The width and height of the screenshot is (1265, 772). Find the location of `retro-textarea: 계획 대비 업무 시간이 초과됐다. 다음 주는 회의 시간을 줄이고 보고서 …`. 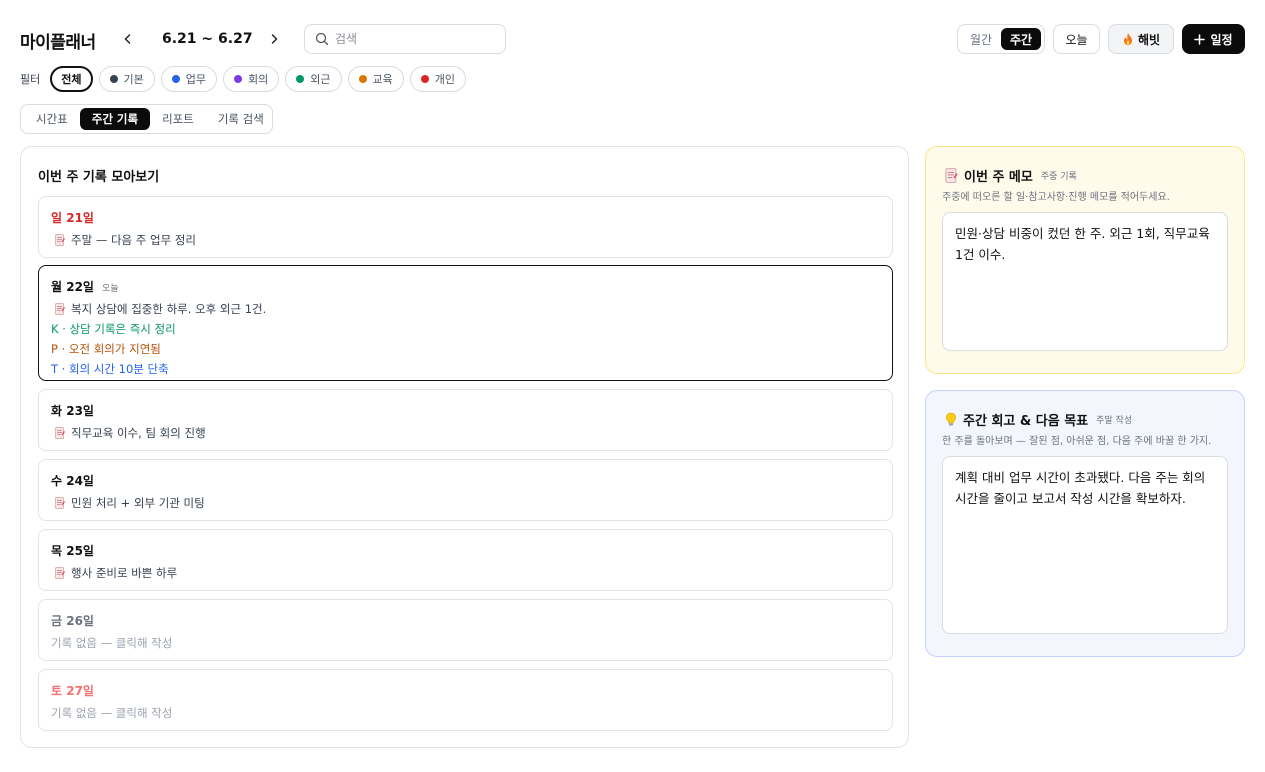

retro-textarea: 계획 대비 업무 시간이 초과됐다. 다음 주는 회의 시간을 줄이고 보고서 … is located at coordinates (1085, 545).